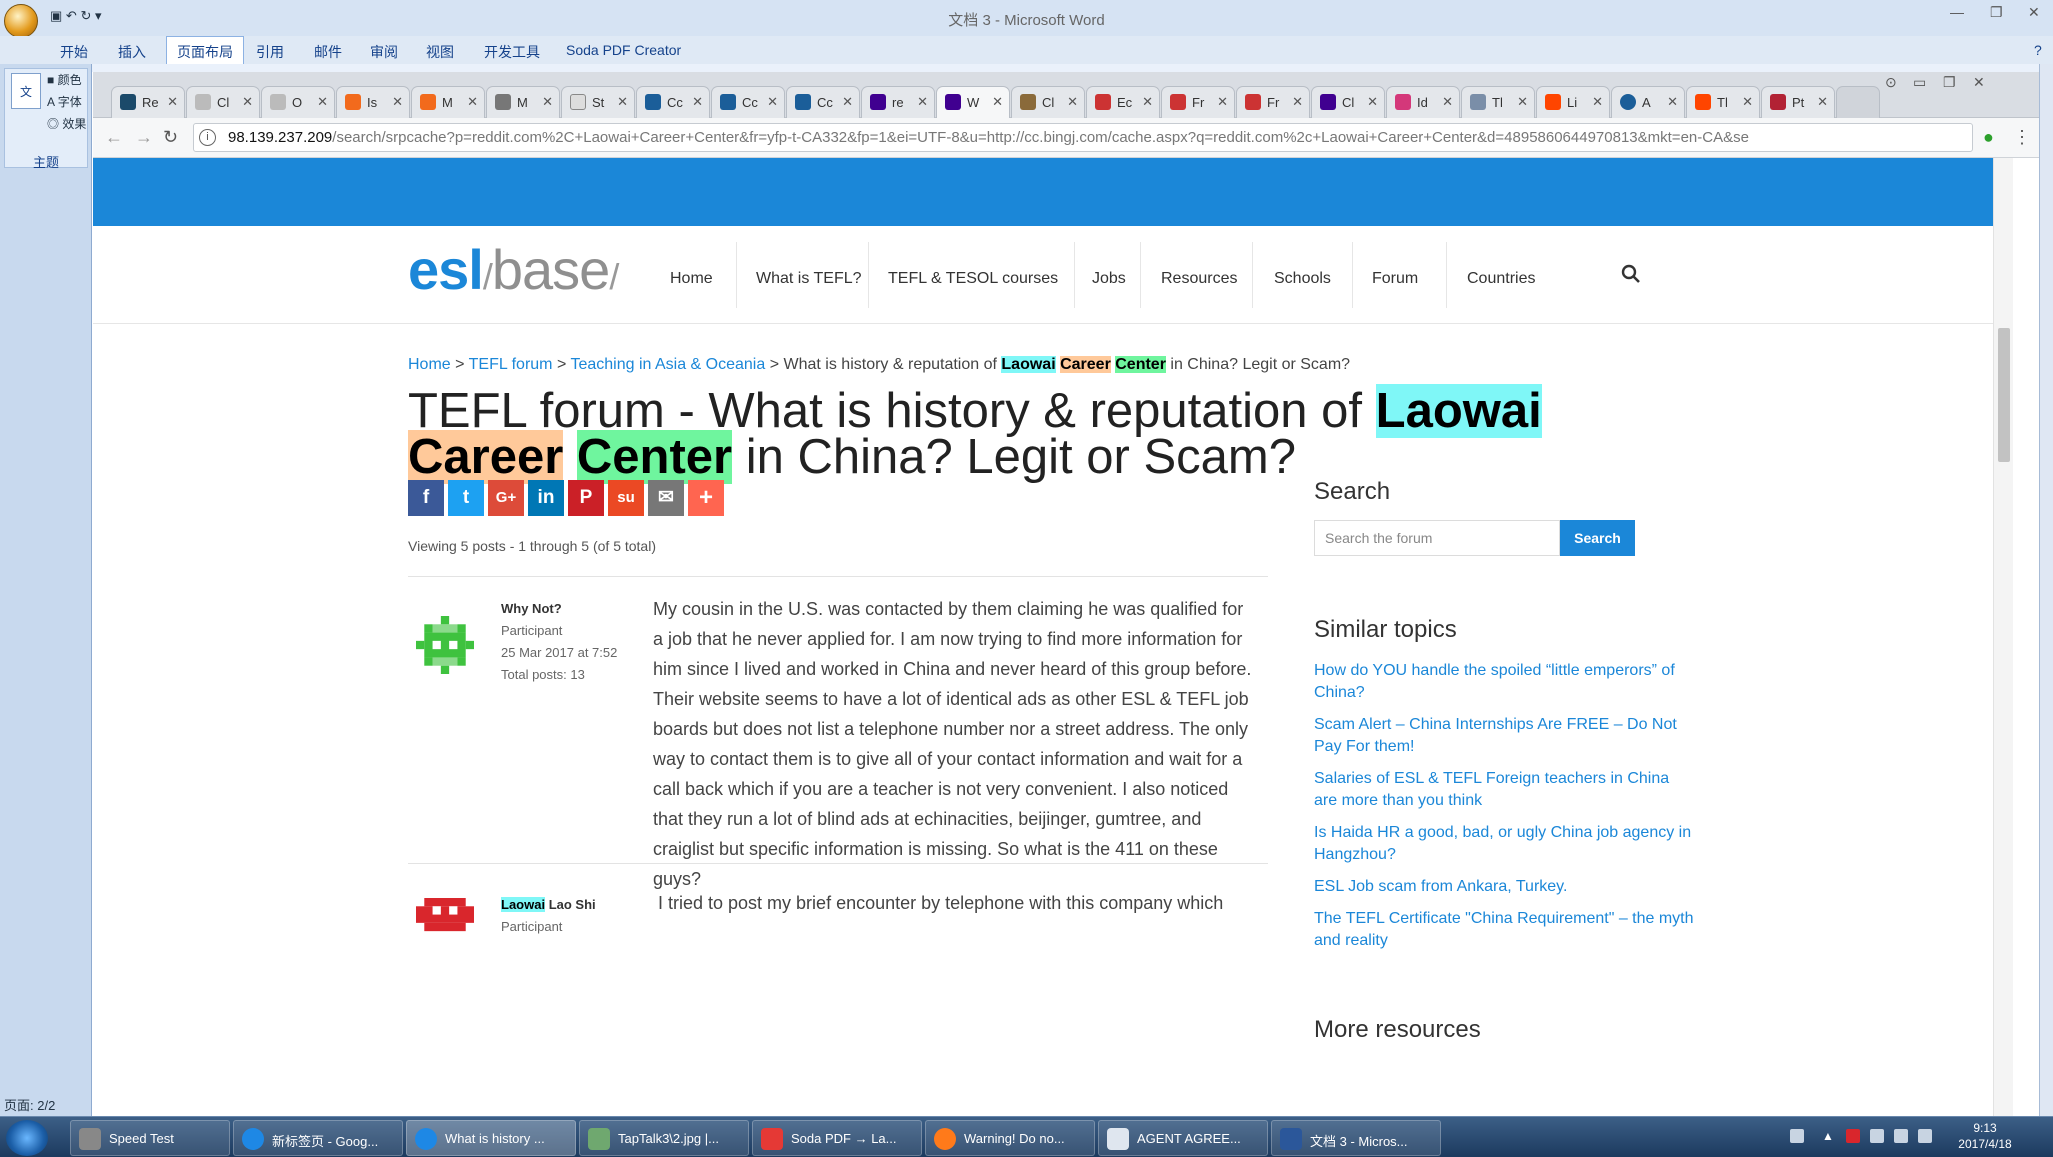 The image size is (2053, 1157). I want to click on clock: 9:13 2017/4/18, so click(1985, 1136).